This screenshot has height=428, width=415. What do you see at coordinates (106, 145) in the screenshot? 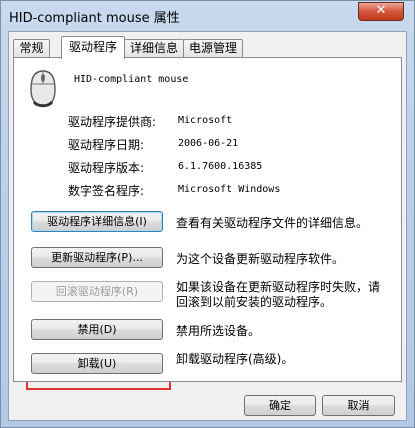
I see `date-label: 驱动程序日期:` at bounding box center [106, 145].